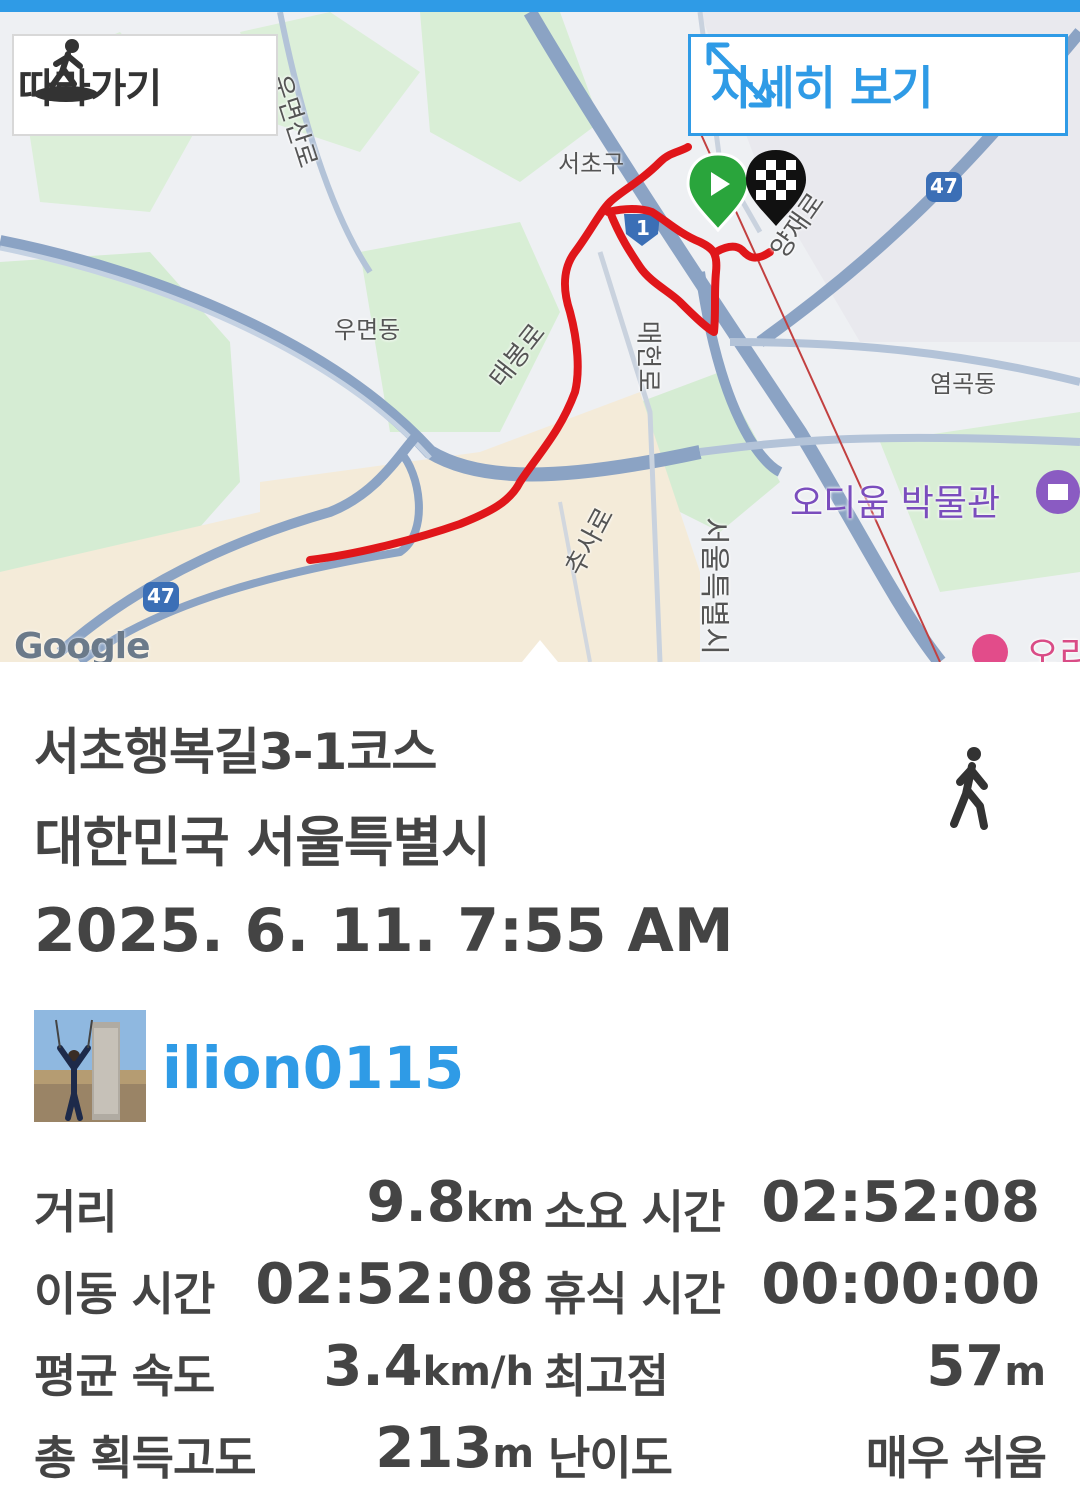 This screenshot has width=1080, height=1496. Describe the element at coordinates (1025, 1372) in the screenshot. I see `max-elevation-unit: m` at that location.